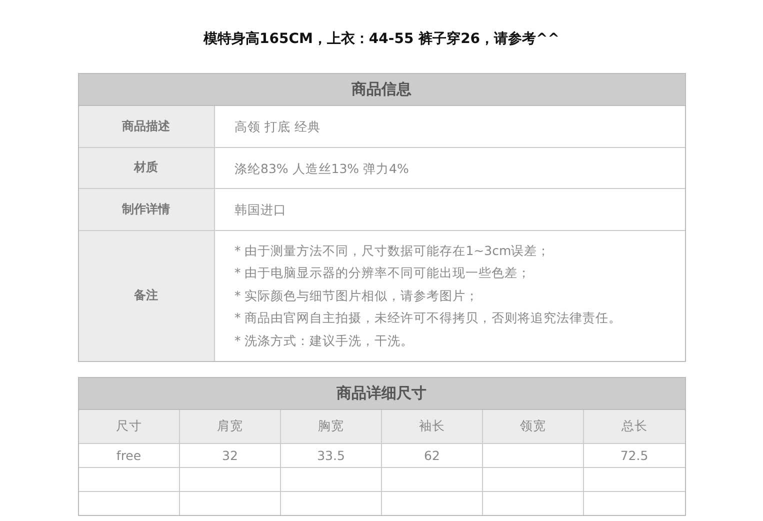 Image resolution: width=763 pixels, height=521 pixels. I want to click on row-label: 商品描述, so click(146, 126).